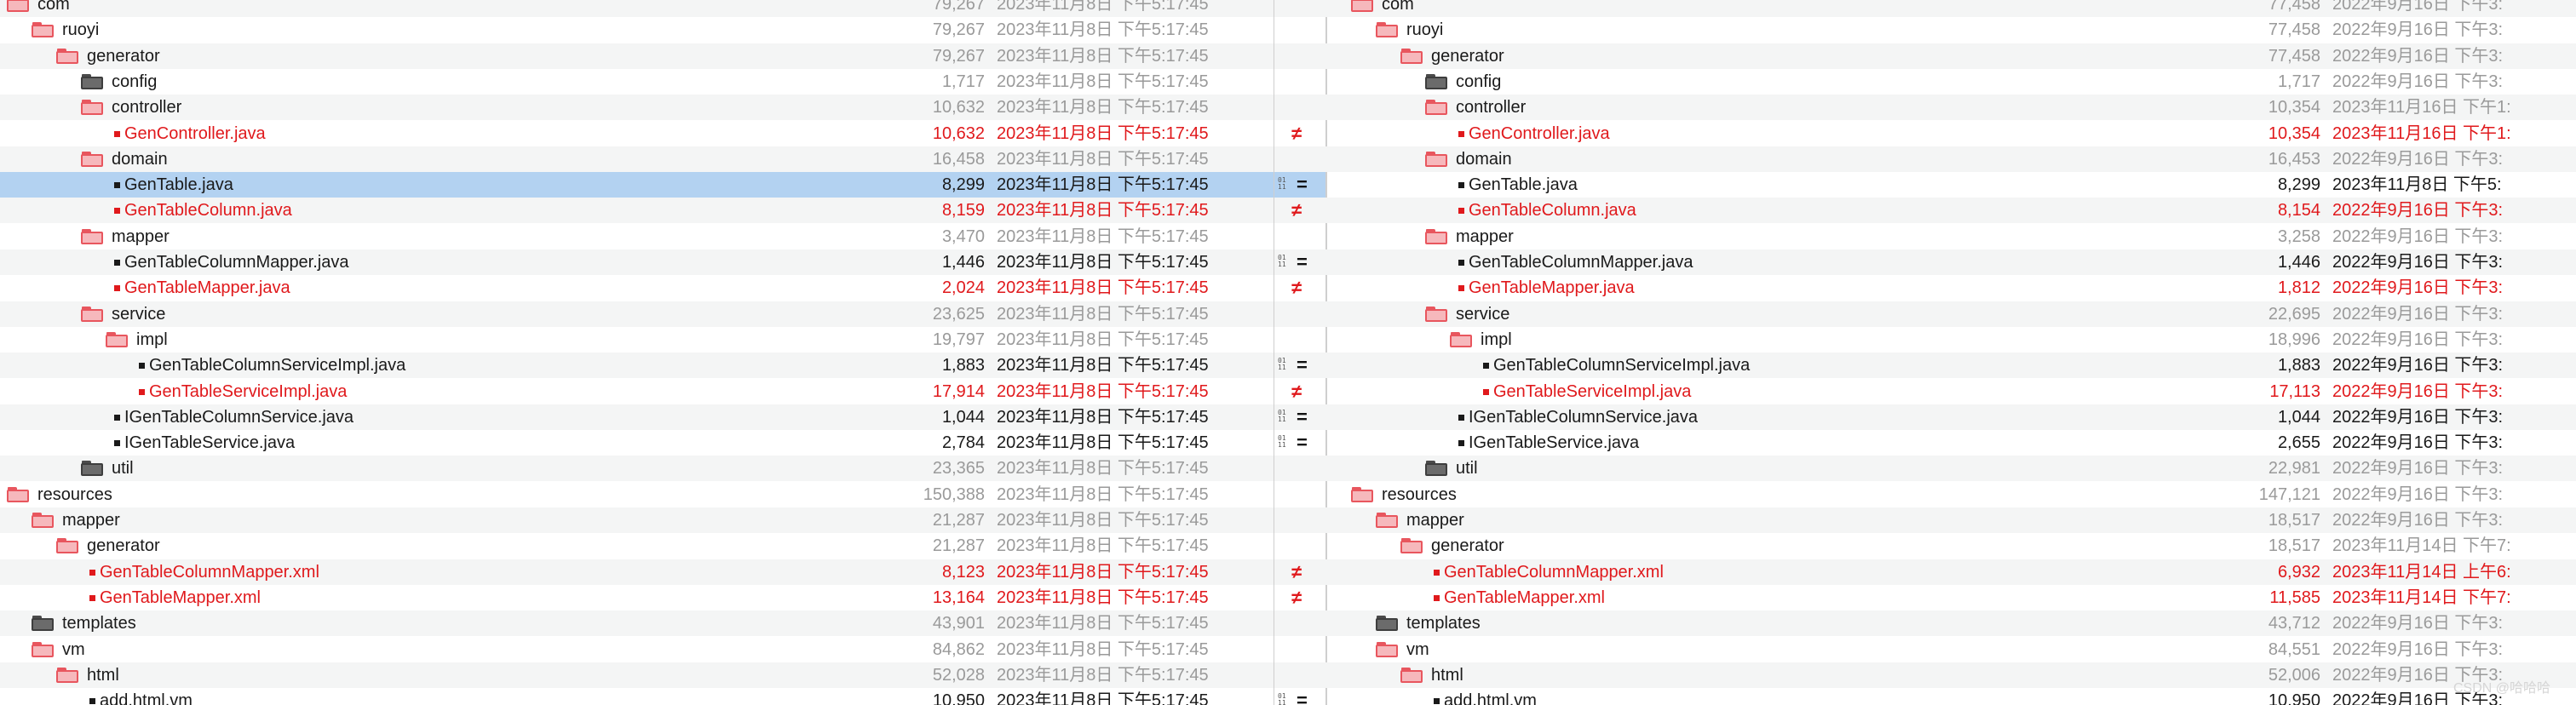 This screenshot has width=2576, height=705. Describe the element at coordinates (1951, 236) in the screenshot. I see `folder-row: mapper 3,258 2022年9月16日 下午3:` at that location.